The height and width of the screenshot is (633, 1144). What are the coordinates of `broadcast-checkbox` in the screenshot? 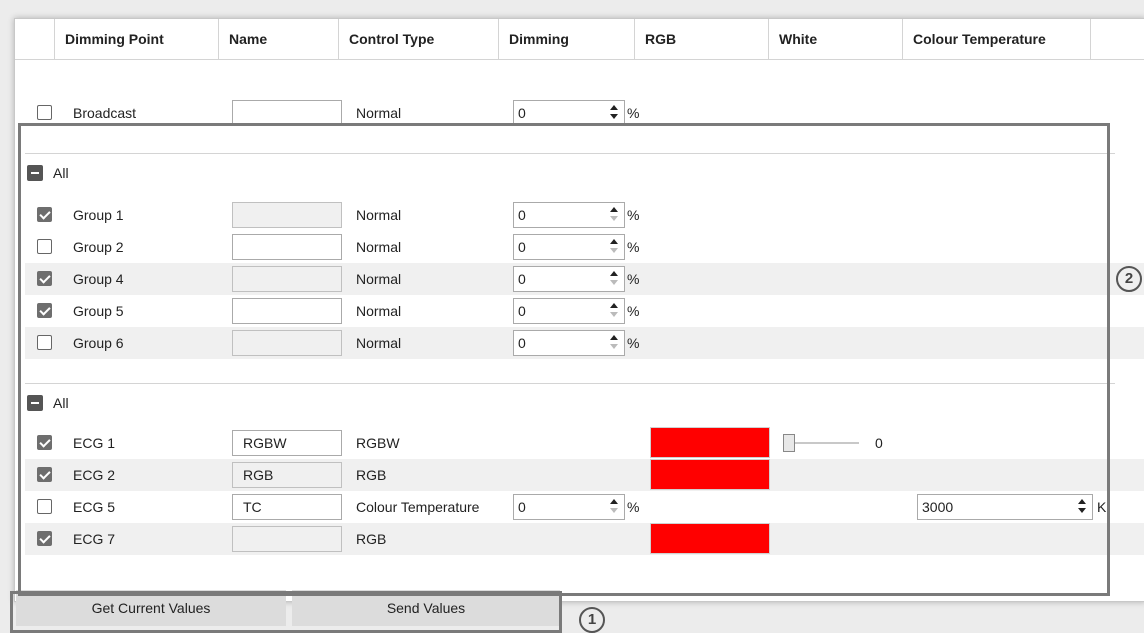 It's located at (44, 112).